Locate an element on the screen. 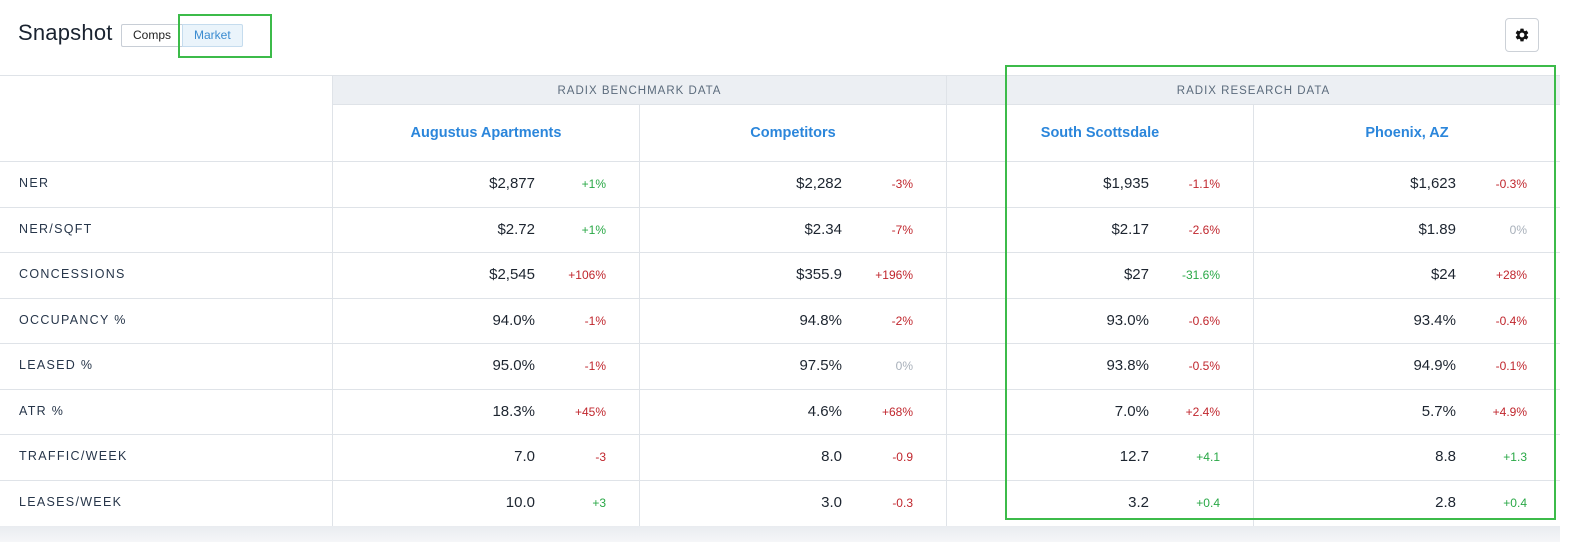  benchmark-group-header: RADIX BENCHMARK DATA is located at coordinates (639, 90).